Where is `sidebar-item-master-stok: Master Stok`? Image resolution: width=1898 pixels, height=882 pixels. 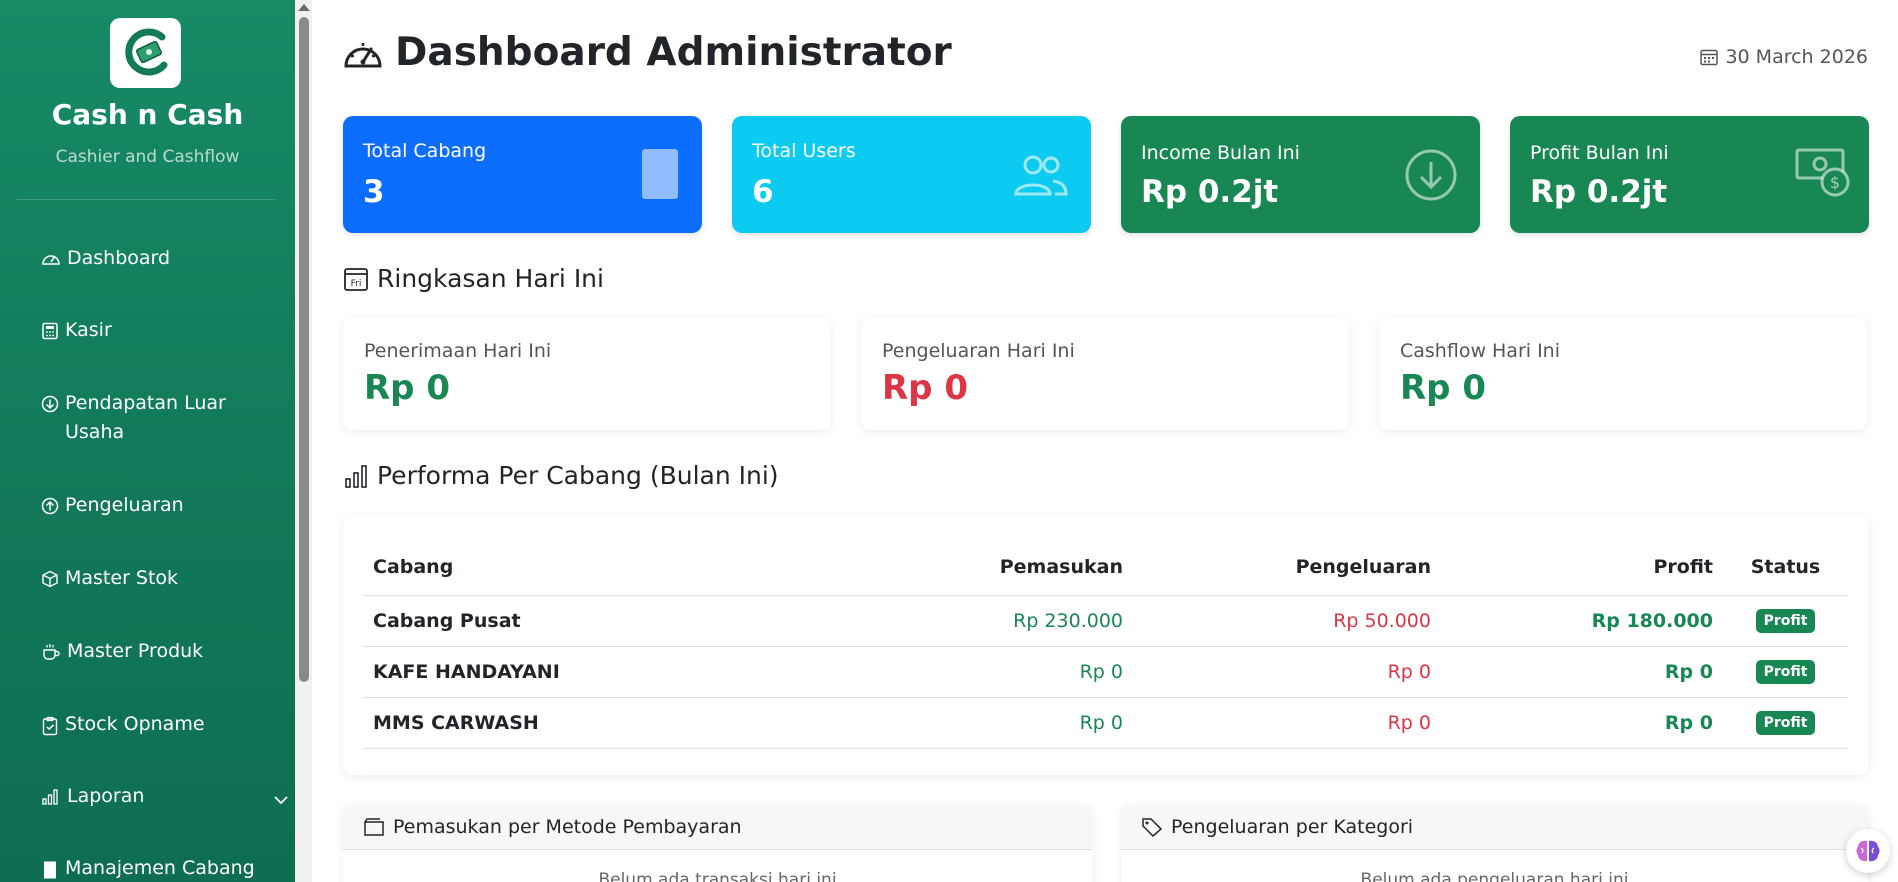 sidebar-item-master-stok: Master Stok is located at coordinates (151, 578).